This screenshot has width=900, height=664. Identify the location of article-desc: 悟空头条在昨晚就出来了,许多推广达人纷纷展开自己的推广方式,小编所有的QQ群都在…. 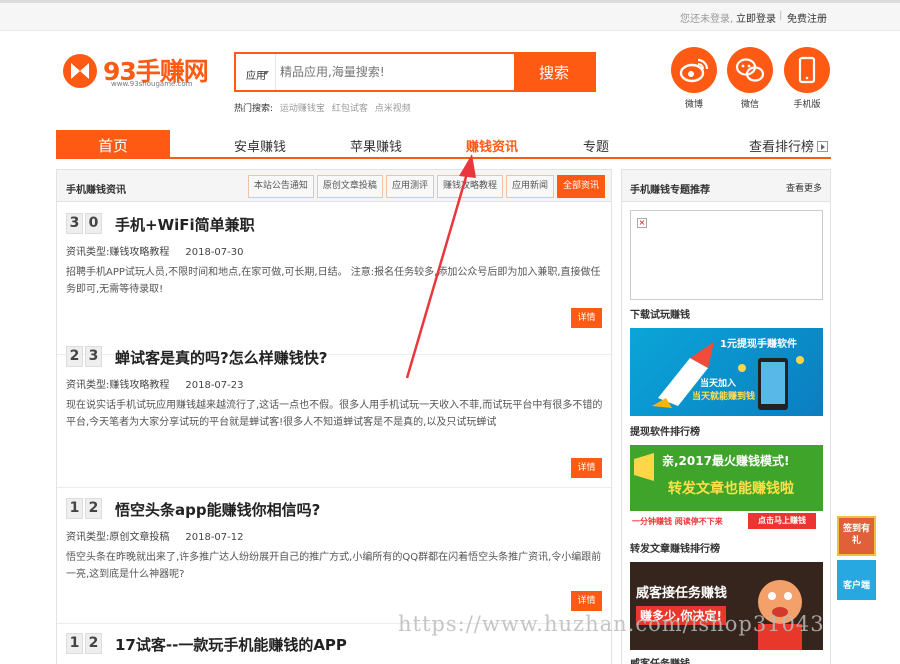
(334, 566).